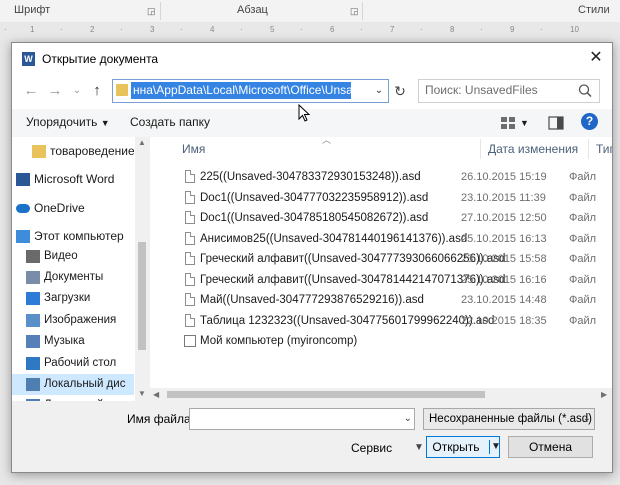 This screenshot has height=485, width=620. Describe the element at coordinates (68, 122) in the screenshot. I see `organize-button: Упорядочить ▼` at that location.